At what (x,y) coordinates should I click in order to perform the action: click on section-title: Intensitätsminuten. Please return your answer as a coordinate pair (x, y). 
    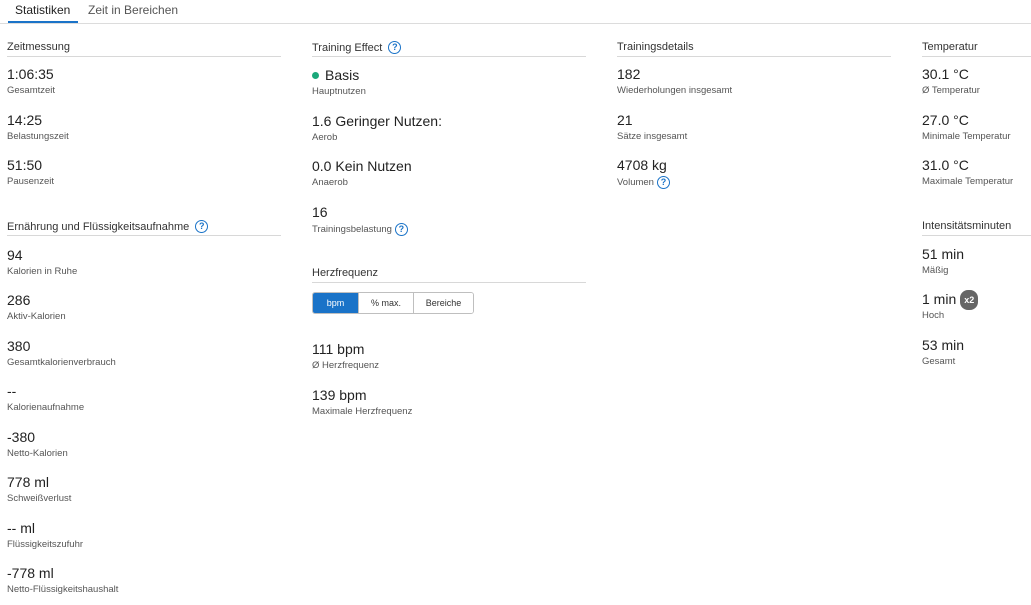
    Looking at the image, I should click on (967, 226).